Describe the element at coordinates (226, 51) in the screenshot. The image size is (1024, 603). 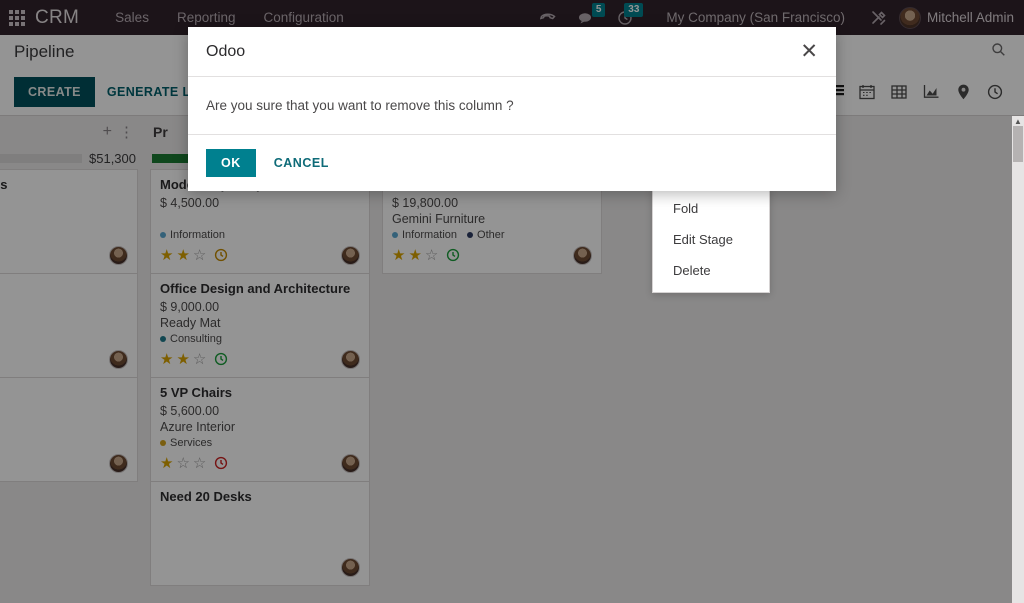
I see `dialog-title: Odoo` at that location.